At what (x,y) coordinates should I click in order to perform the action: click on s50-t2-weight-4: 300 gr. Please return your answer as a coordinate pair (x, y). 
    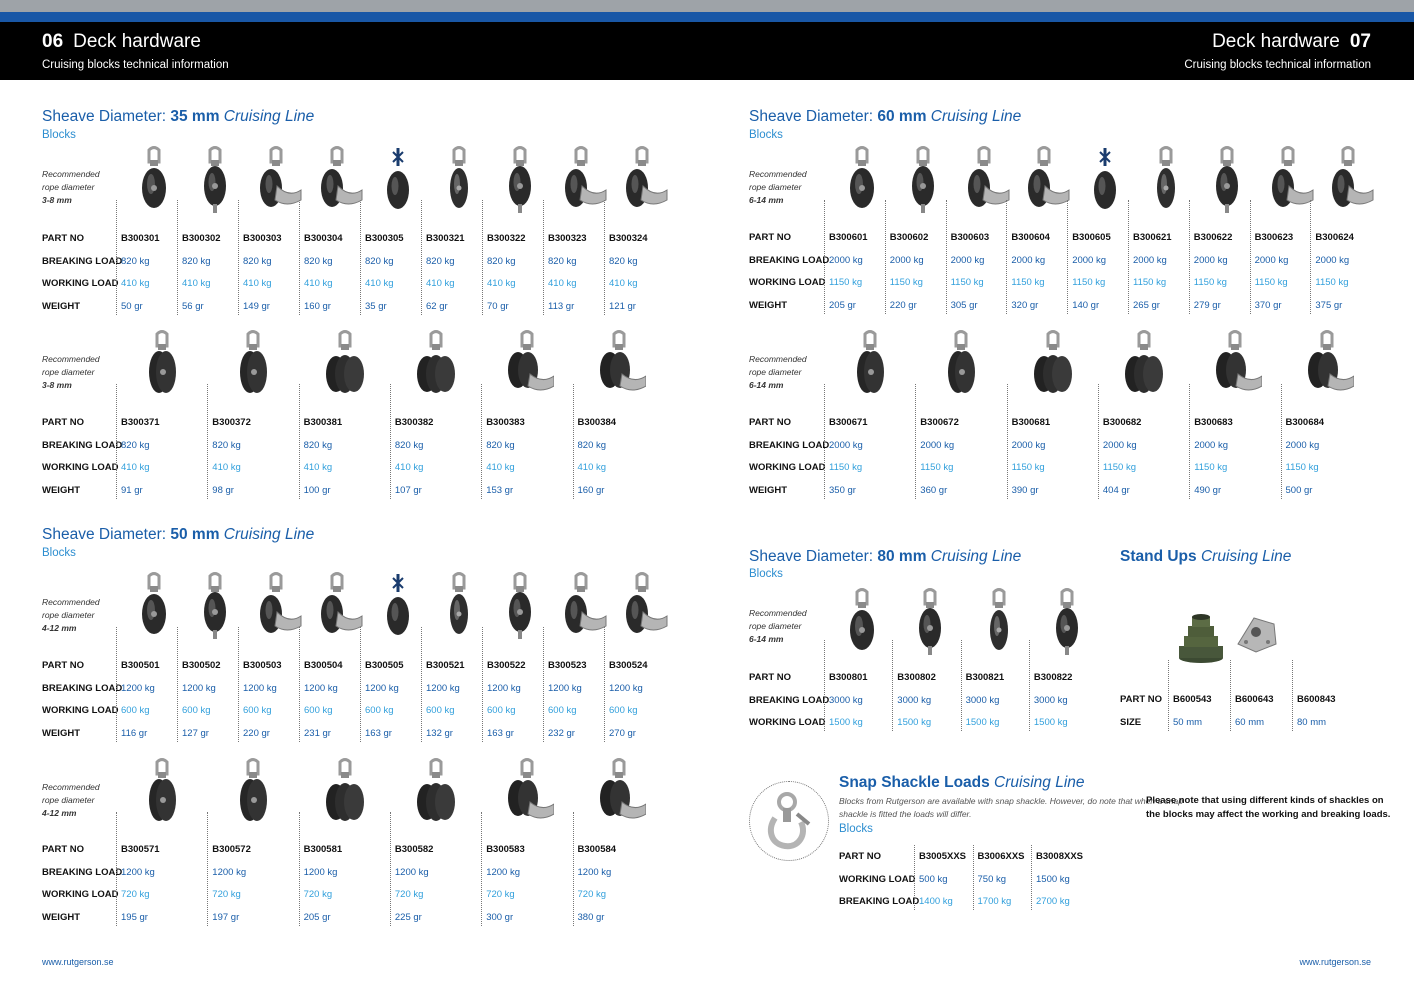
    Looking at the image, I should click on (500, 917).